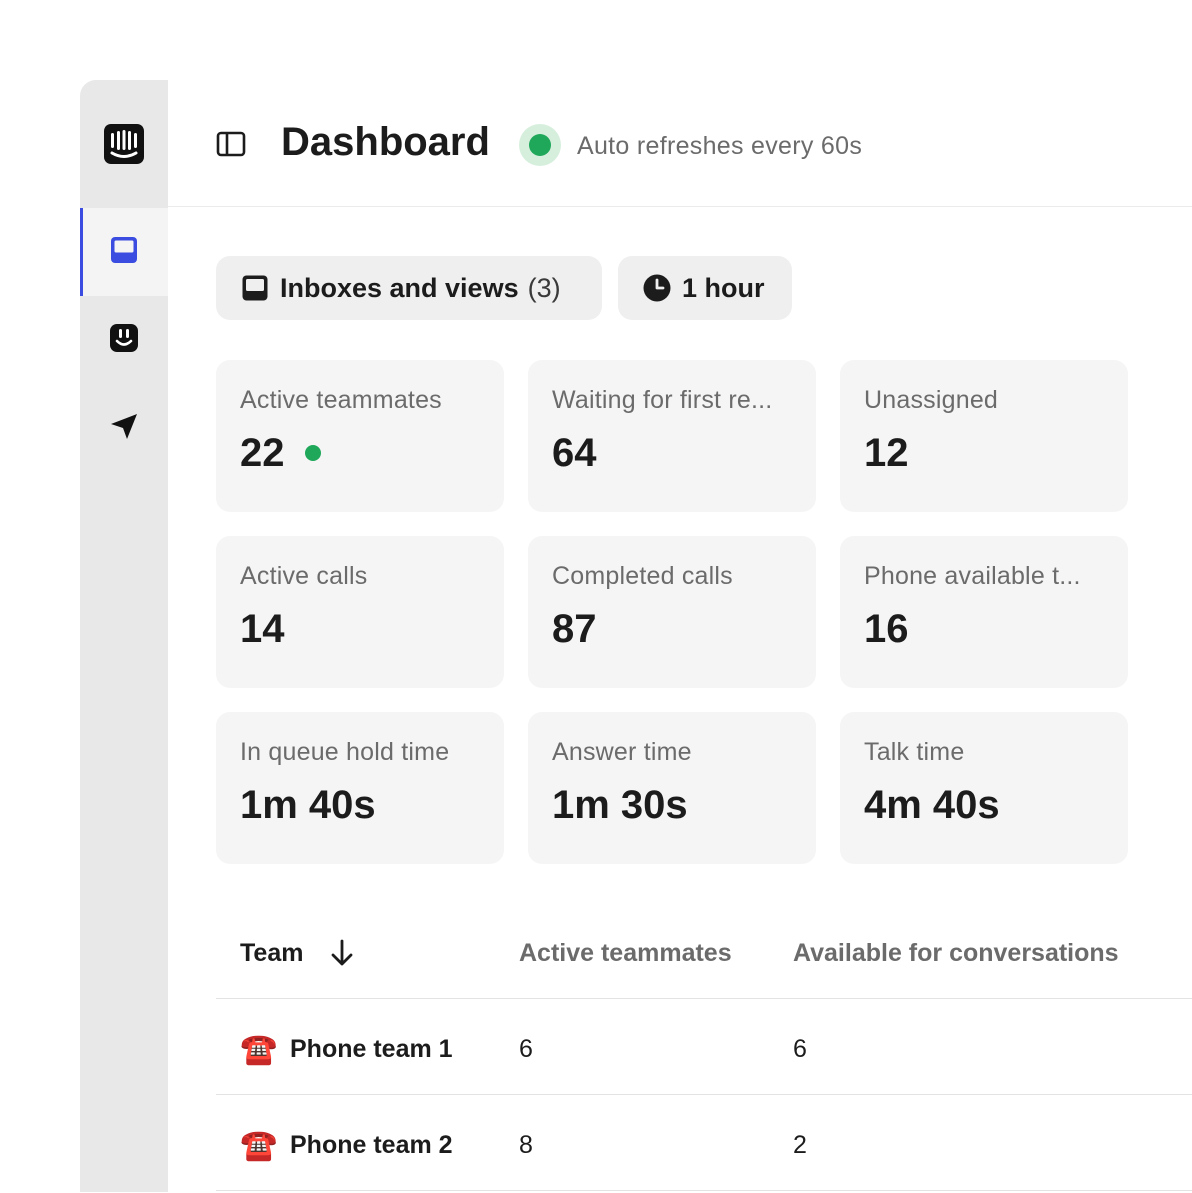 This screenshot has height=1193, width=1192. Describe the element at coordinates (984, 436) in the screenshot. I see `stat-card-unassigned: Unassigned 12` at that location.